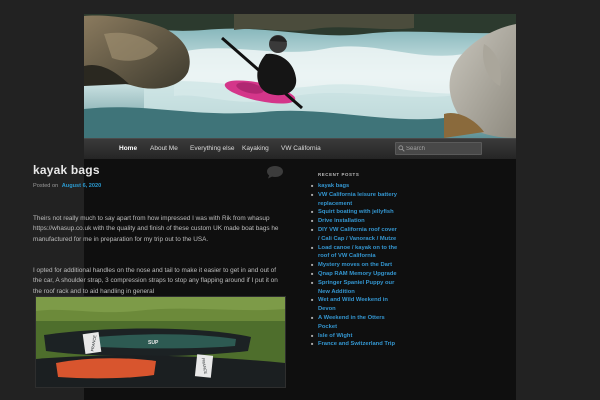  What do you see at coordinates (355, 336) in the screenshot?
I see `recent-post-link: Isle of Wight` at bounding box center [355, 336].